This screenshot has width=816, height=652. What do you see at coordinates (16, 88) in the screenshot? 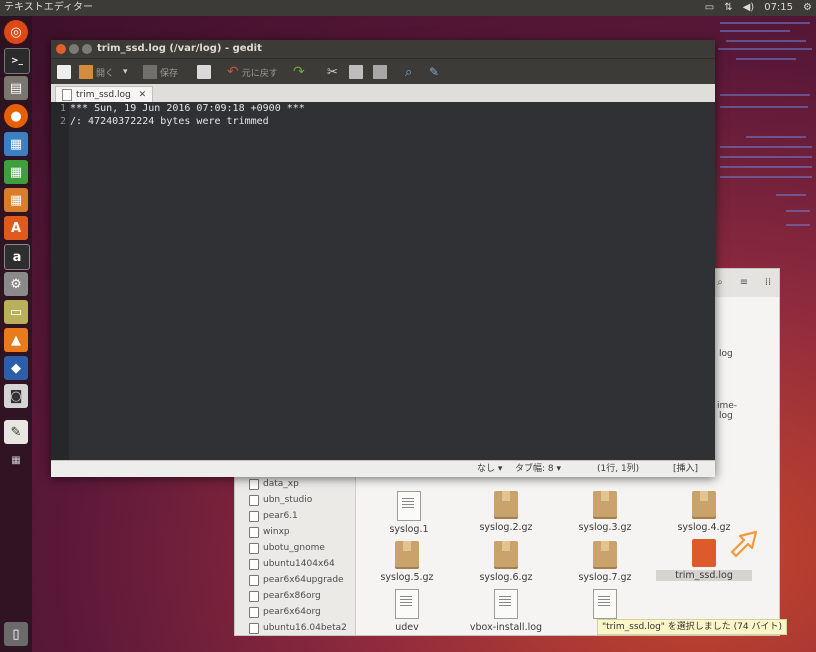
I see `files-icon: ▤` at bounding box center [16, 88].